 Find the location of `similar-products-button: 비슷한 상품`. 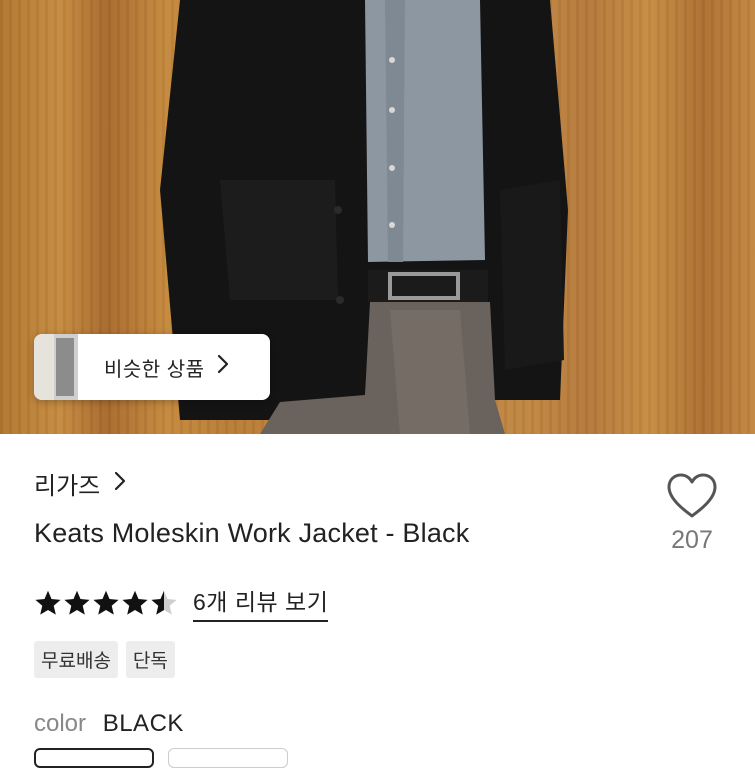

similar-products-button: 비슷한 상품 is located at coordinates (152, 367).